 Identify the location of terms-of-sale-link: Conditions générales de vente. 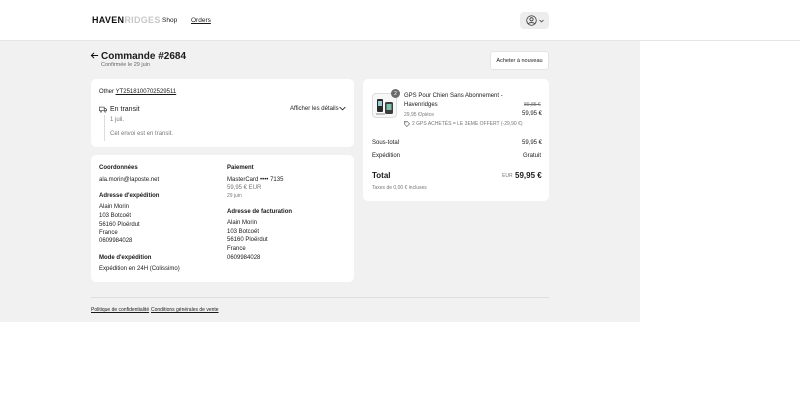
(185, 310).